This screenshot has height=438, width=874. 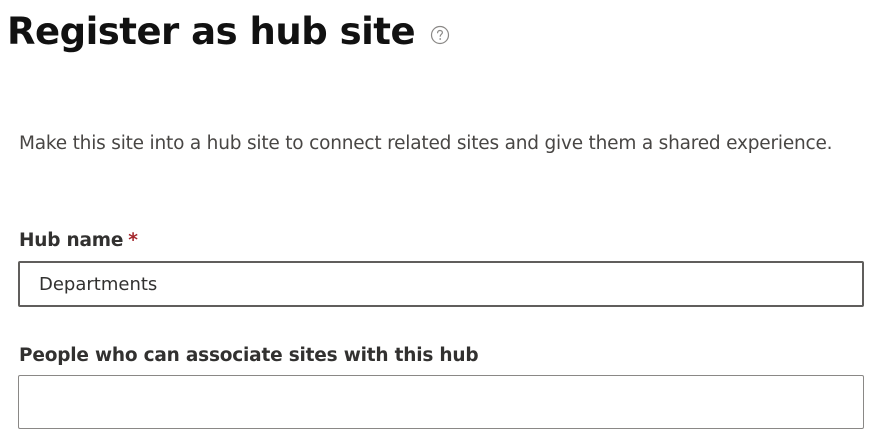 I want to click on associate-people-input, so click(x=441, y=402).